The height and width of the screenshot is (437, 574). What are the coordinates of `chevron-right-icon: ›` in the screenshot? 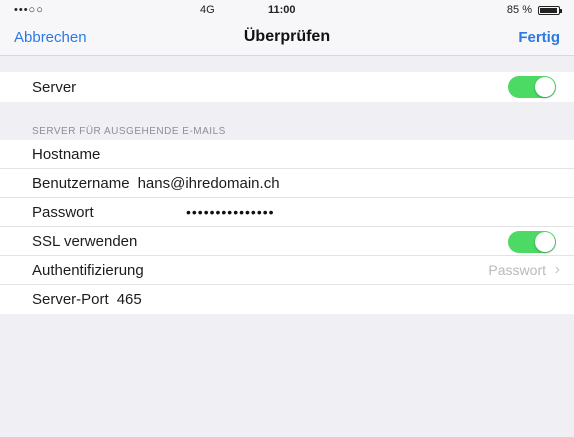 It's located at (557, 269).